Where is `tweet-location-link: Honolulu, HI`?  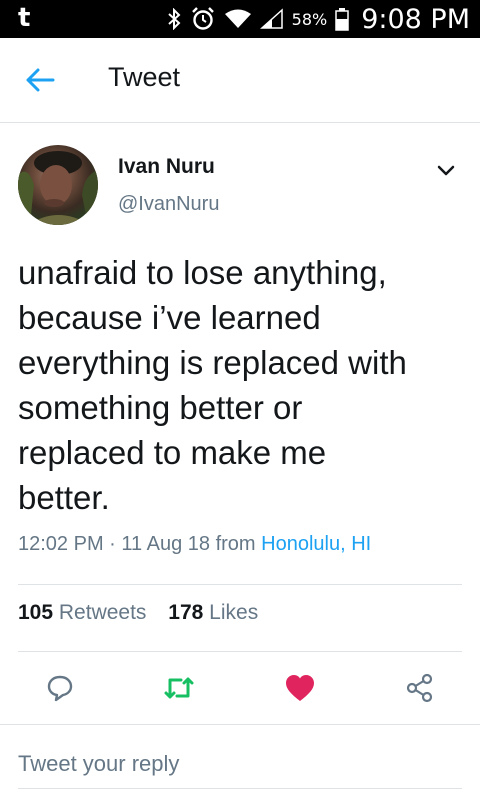 tweet-location-link: Honolulu, HI is located at coordinates (316, 544).